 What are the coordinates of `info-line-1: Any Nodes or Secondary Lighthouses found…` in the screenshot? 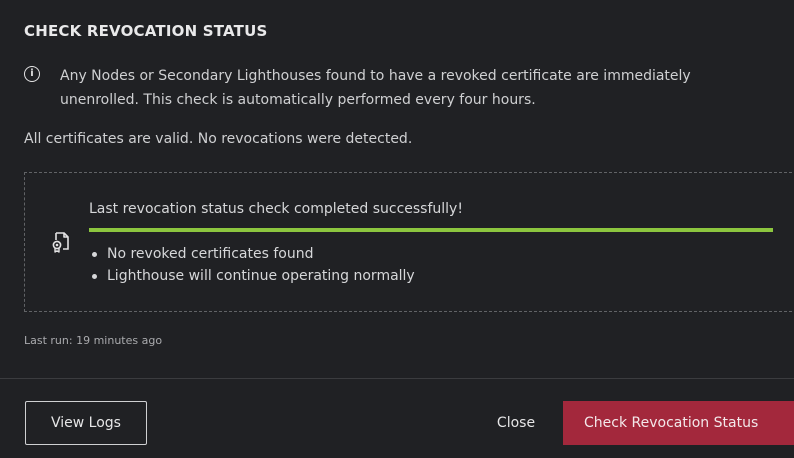 It's located at (375, 76).